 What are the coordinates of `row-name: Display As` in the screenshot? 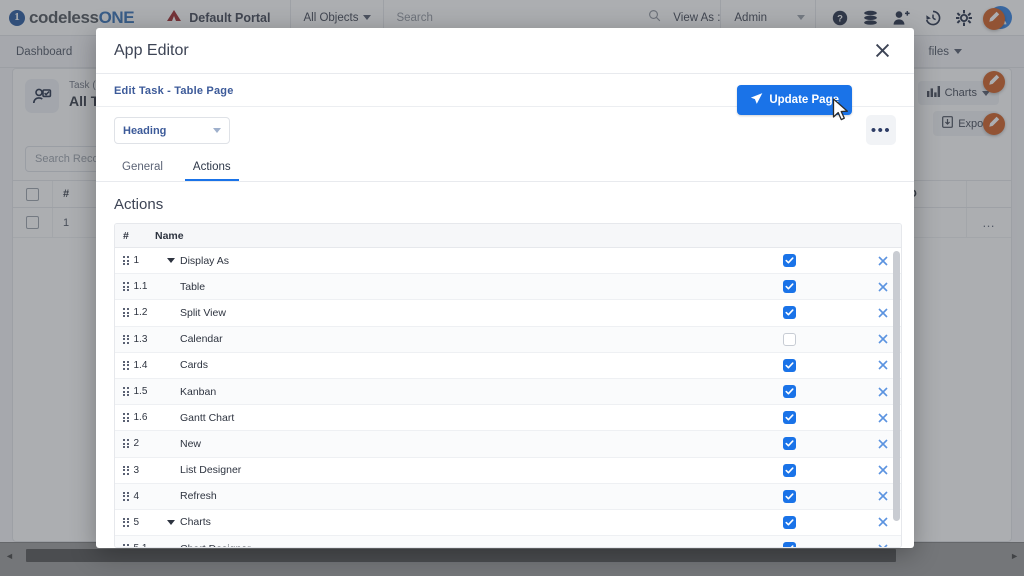 It's located at (450, 261).